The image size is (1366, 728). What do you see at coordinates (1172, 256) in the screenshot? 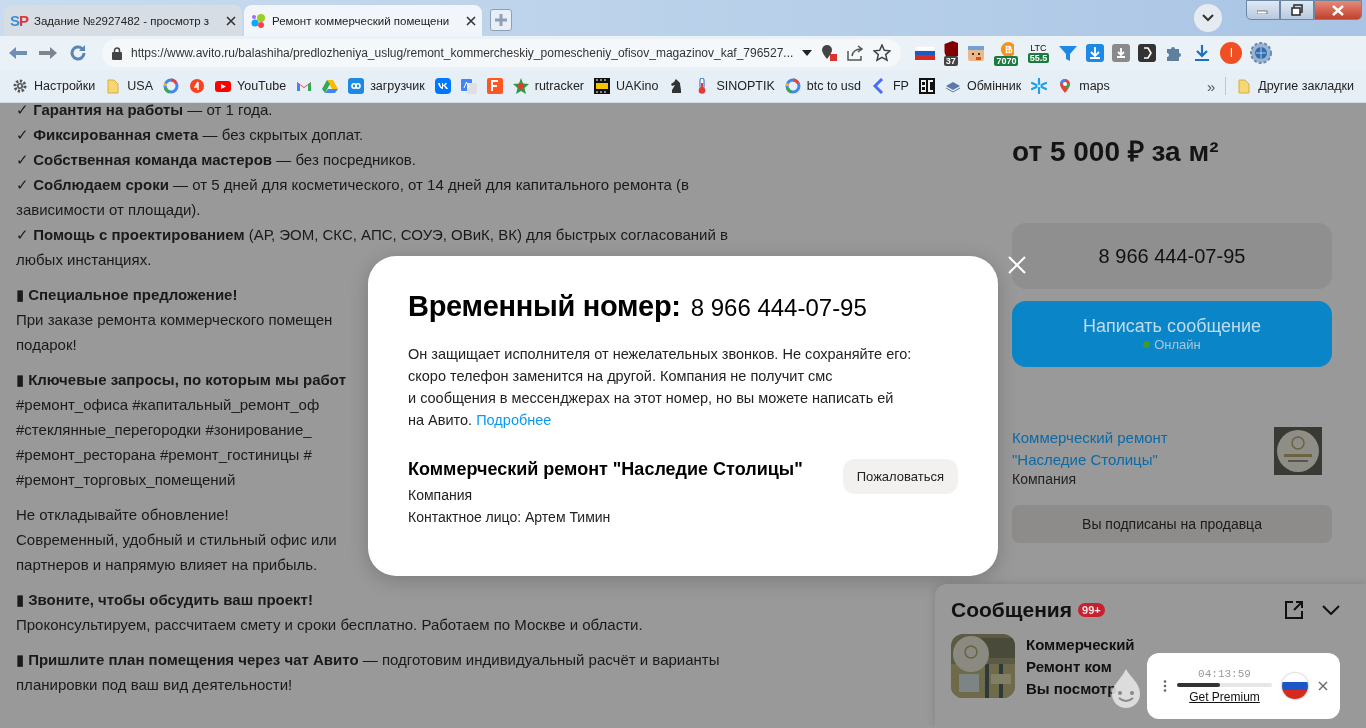
I see `phone-button: 8 966 444-07-95` at bounding box center [1172, 256].